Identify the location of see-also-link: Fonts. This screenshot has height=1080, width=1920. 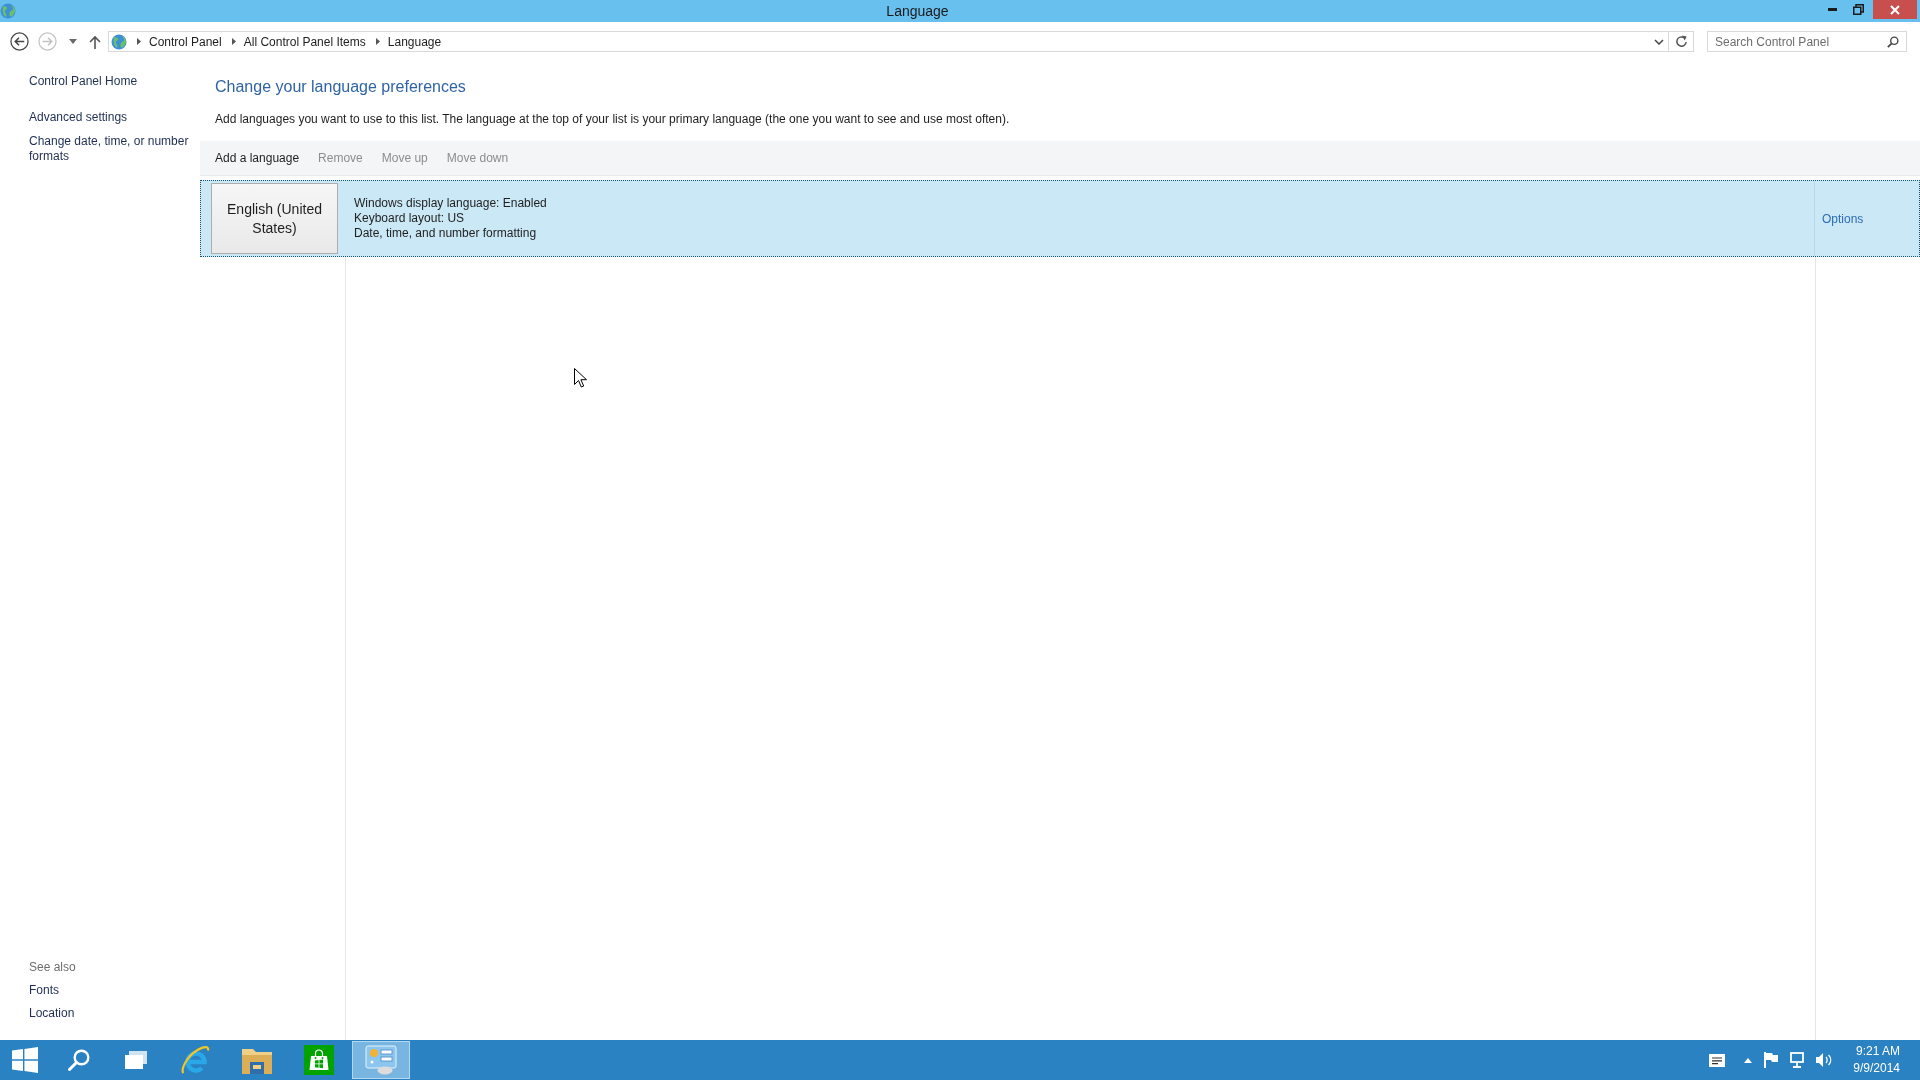
(44, 990).